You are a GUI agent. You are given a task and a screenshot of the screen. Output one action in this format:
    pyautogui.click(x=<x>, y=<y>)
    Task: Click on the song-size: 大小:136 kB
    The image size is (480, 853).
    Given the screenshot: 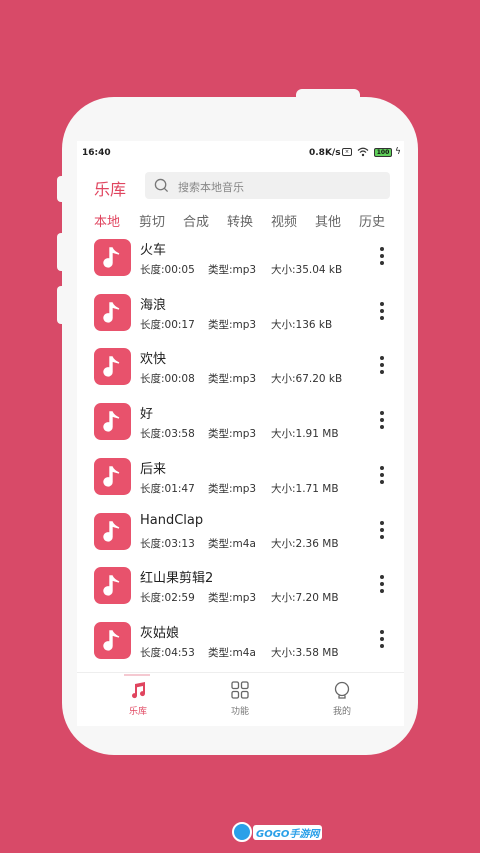 What is the action you would take?
    pyautogui.click(x=302, y=325)
    